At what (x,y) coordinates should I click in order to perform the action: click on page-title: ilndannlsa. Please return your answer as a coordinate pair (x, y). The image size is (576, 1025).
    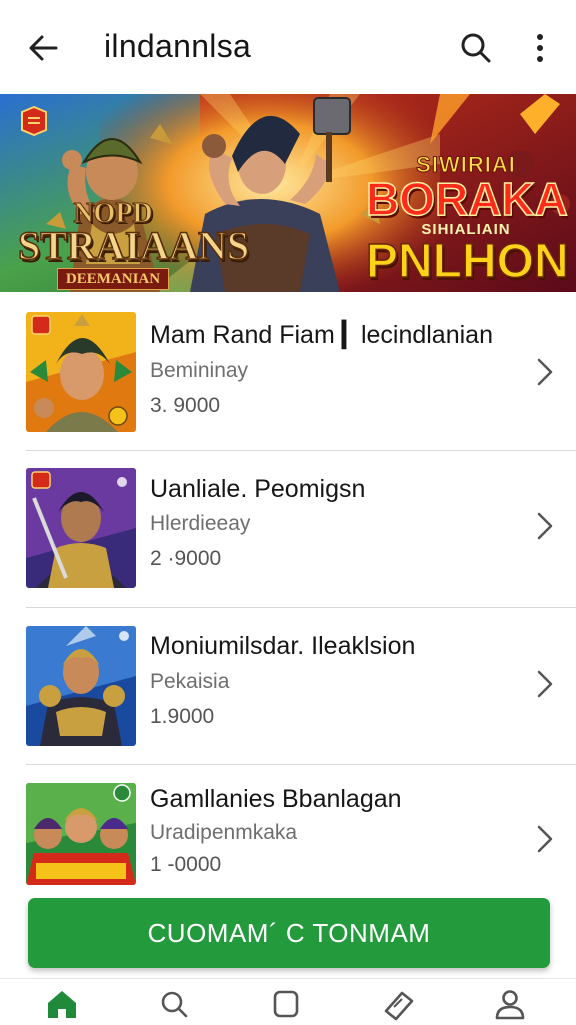
    Looking at the image, I should click on (178, 46).